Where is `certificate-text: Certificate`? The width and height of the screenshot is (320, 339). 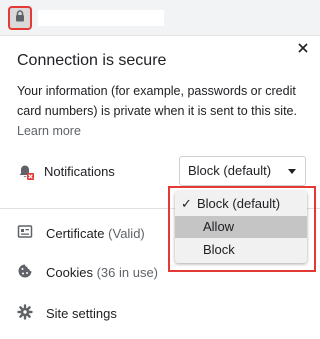 certificate-text: Certificate is located at coordinates (75, 233).